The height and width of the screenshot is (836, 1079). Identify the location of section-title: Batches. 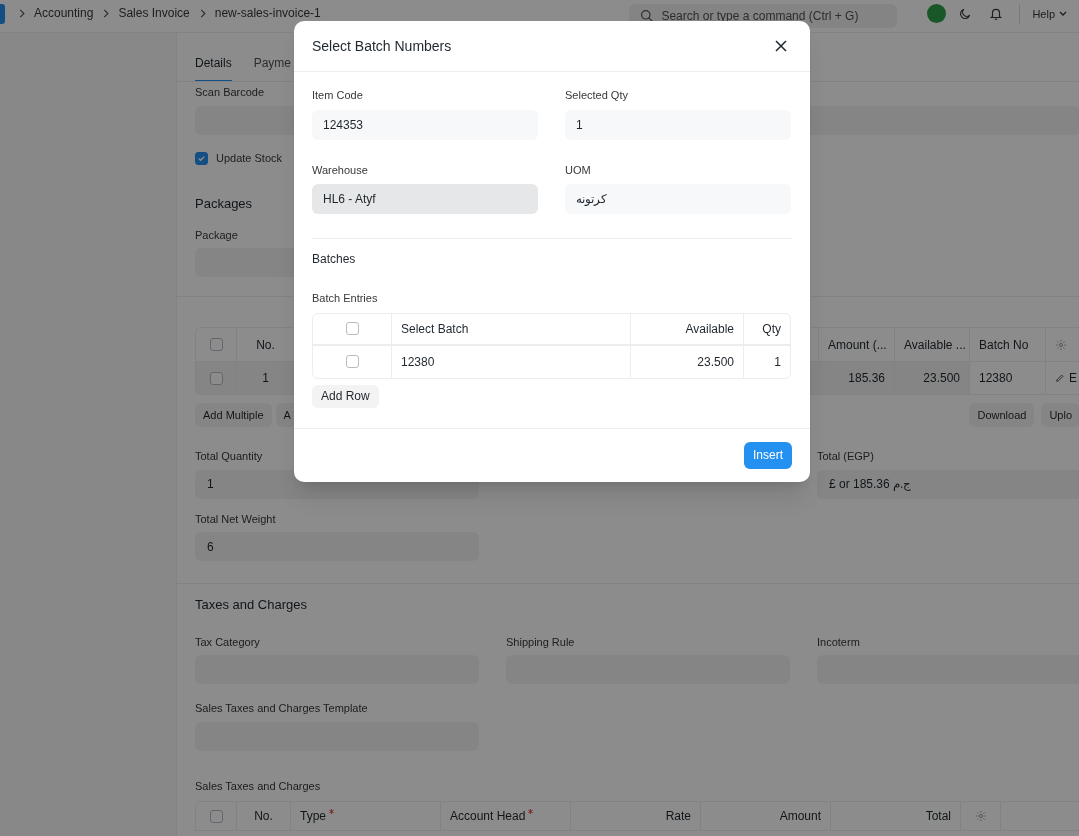
(334, 259).